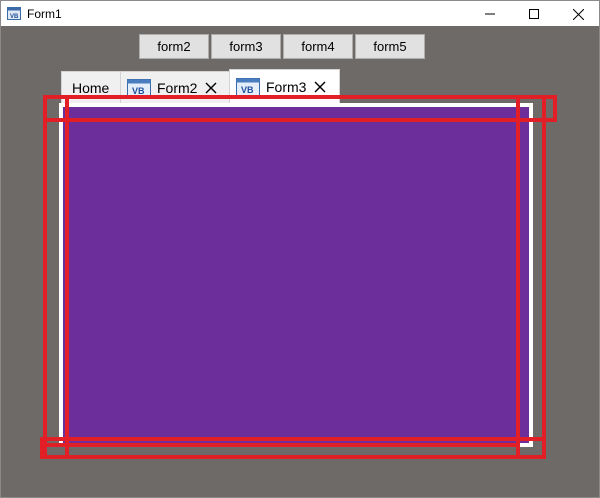 Image resolution: width=600 pixels, height=498 pixels. Describe the element at coordinates (286, 87) in the screenshot. I see `tab-label: Form3` at that location.